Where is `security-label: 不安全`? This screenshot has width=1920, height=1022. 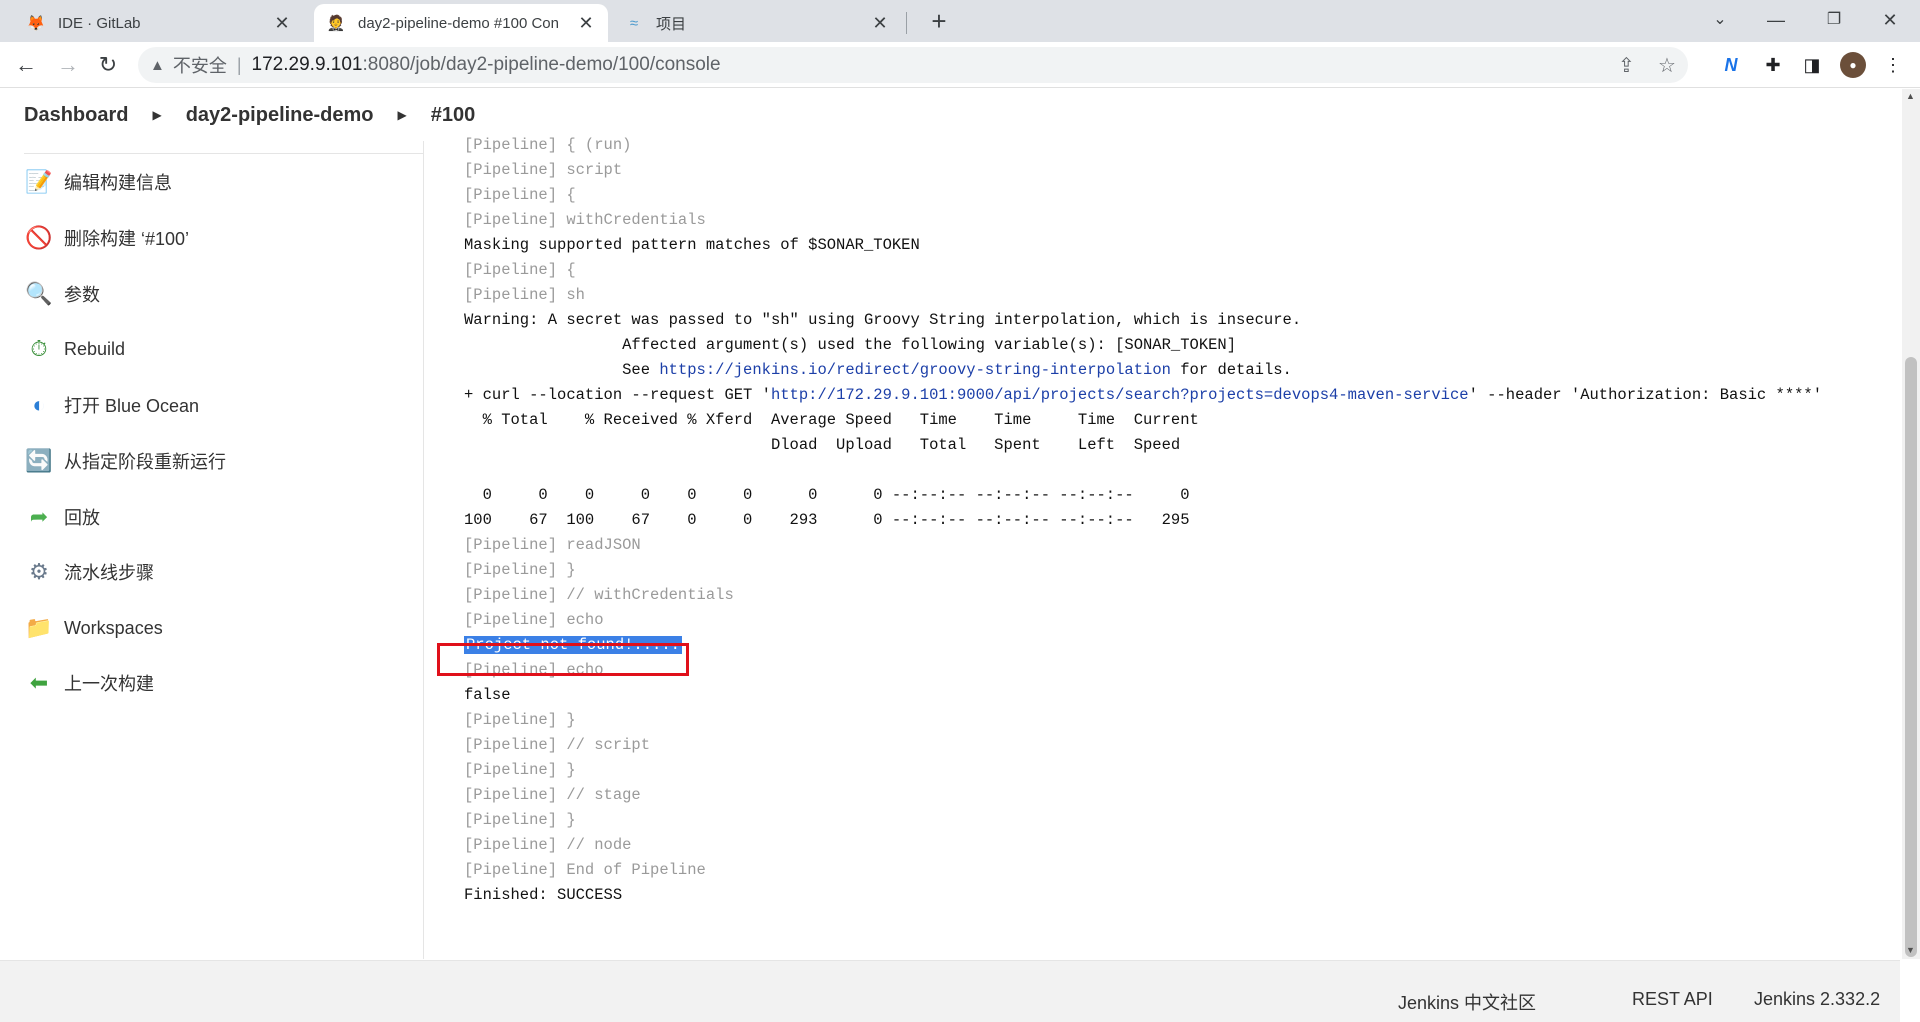 security-label: 不安全 is located at coordinates (199, 66).